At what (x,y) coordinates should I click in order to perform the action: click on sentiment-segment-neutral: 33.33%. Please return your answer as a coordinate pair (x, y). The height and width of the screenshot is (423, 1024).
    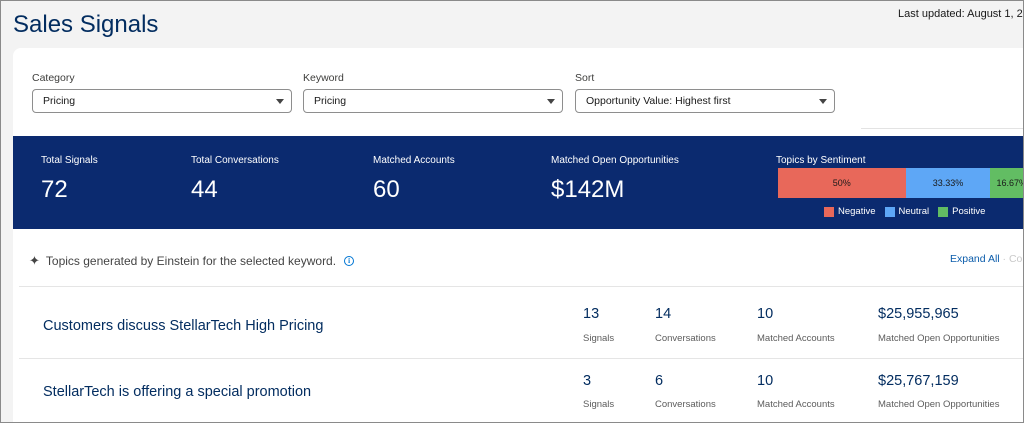
    Looking at the image, I should click on (948, 183).